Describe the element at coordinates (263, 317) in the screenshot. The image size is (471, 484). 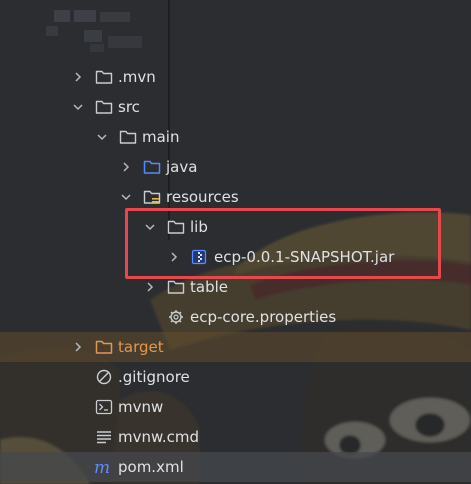
I see `tree-item-label: ecp-core.properties` at that location.